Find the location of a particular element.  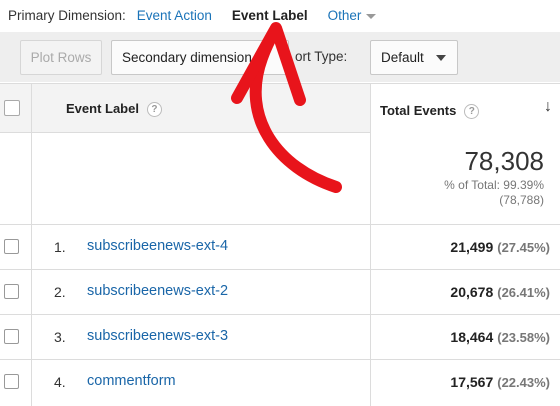

dimension-option-other-label: Other is located at coordinates (344, 15).